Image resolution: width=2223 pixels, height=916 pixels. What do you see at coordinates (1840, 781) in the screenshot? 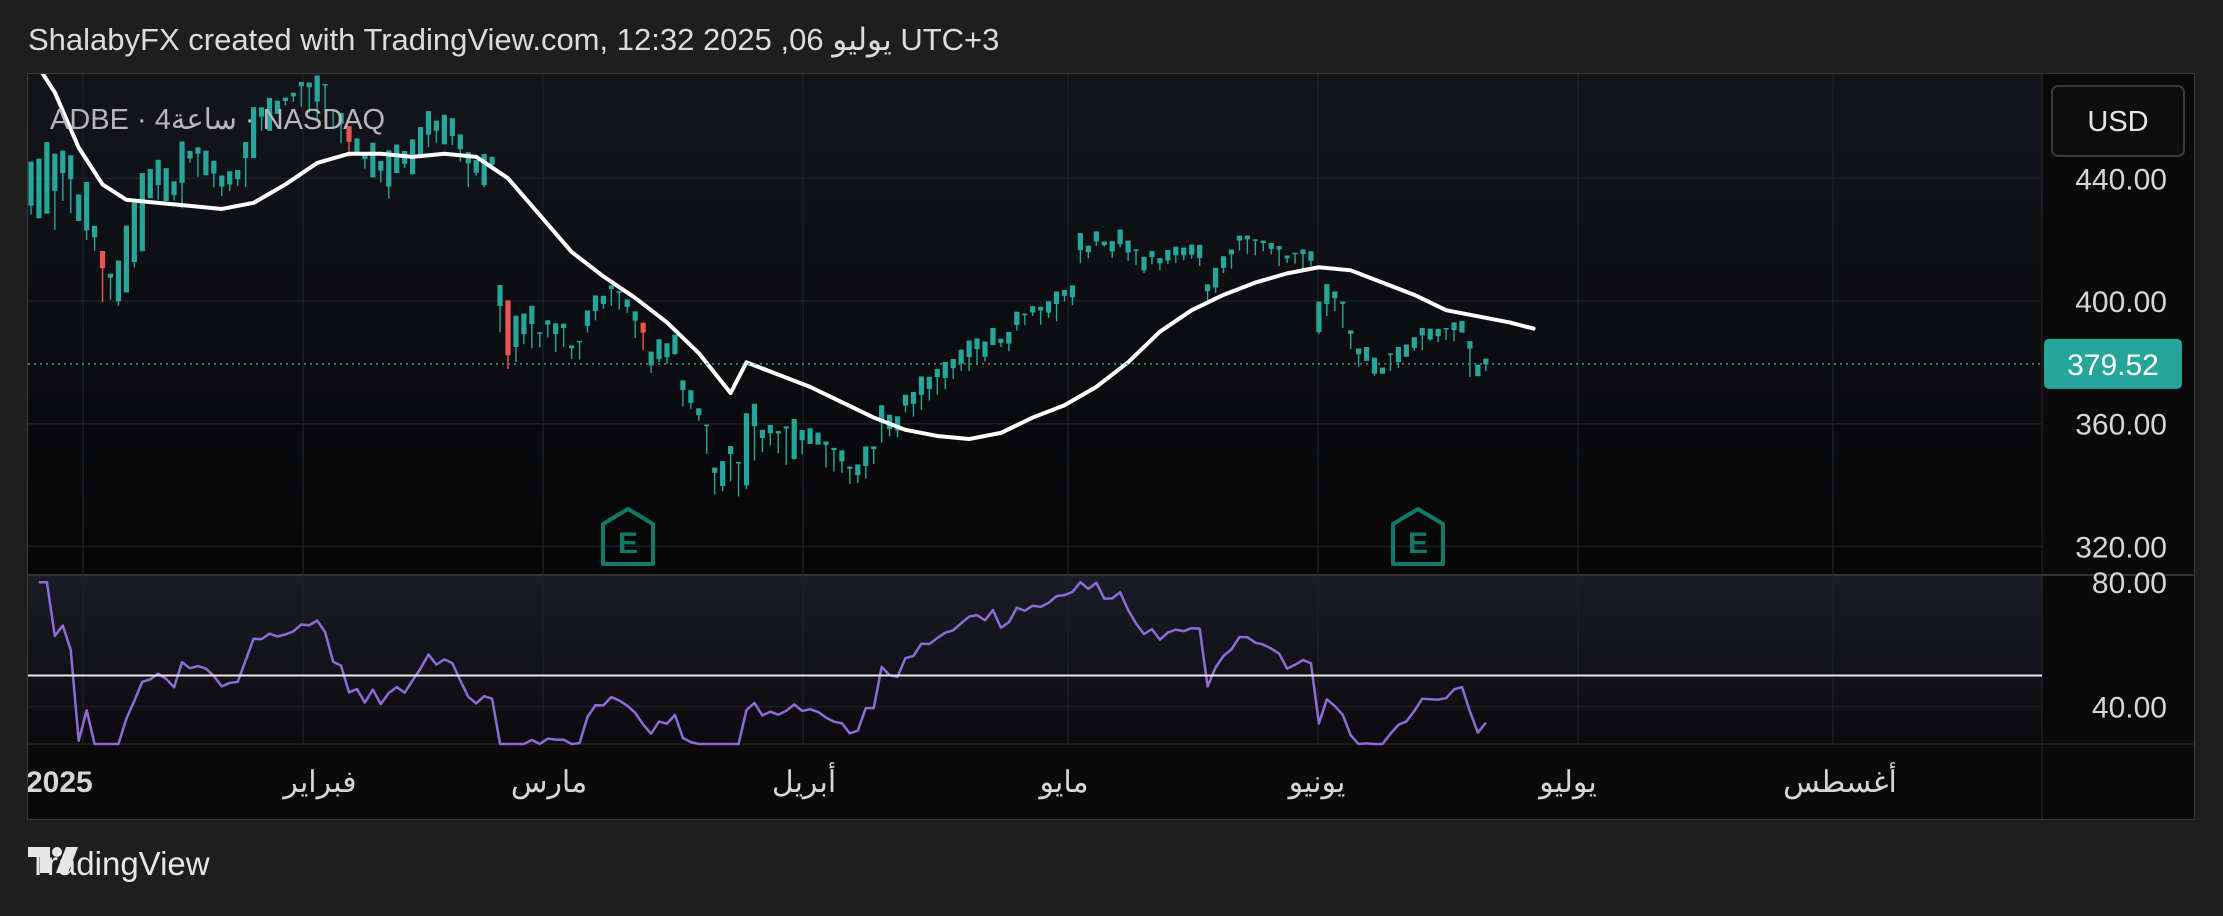
I see `time-tick-label: أغسطس` at bounding box center [1840, 781].